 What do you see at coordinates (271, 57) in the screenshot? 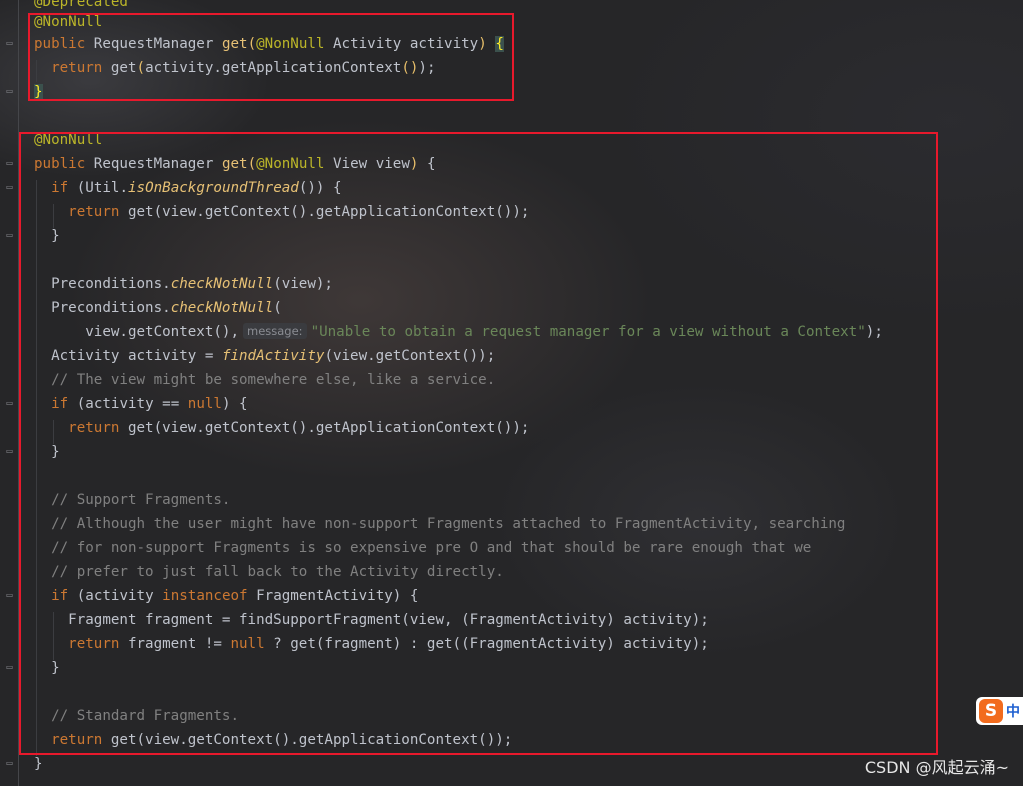
I see `highlight-box` at bounding box center [271, 57].